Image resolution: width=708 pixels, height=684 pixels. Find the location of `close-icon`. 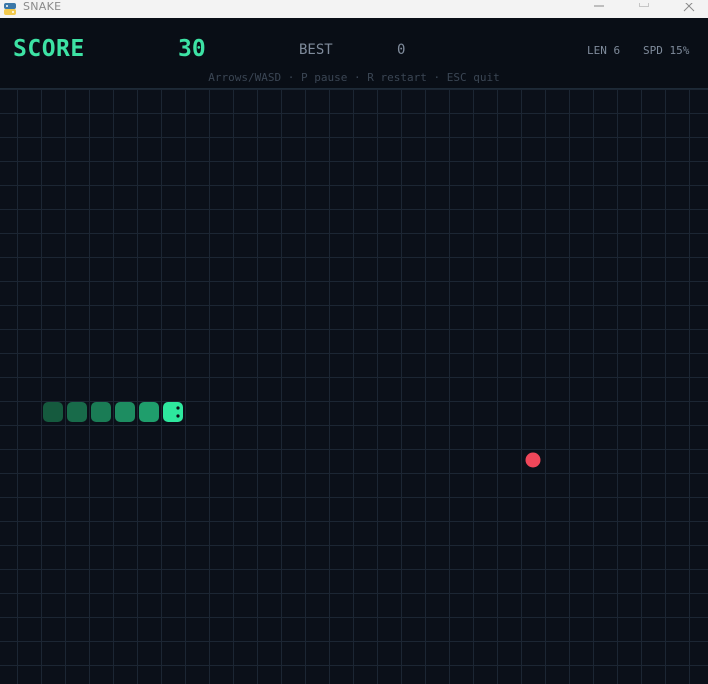

close-icon is located at coordinates (689, 7).